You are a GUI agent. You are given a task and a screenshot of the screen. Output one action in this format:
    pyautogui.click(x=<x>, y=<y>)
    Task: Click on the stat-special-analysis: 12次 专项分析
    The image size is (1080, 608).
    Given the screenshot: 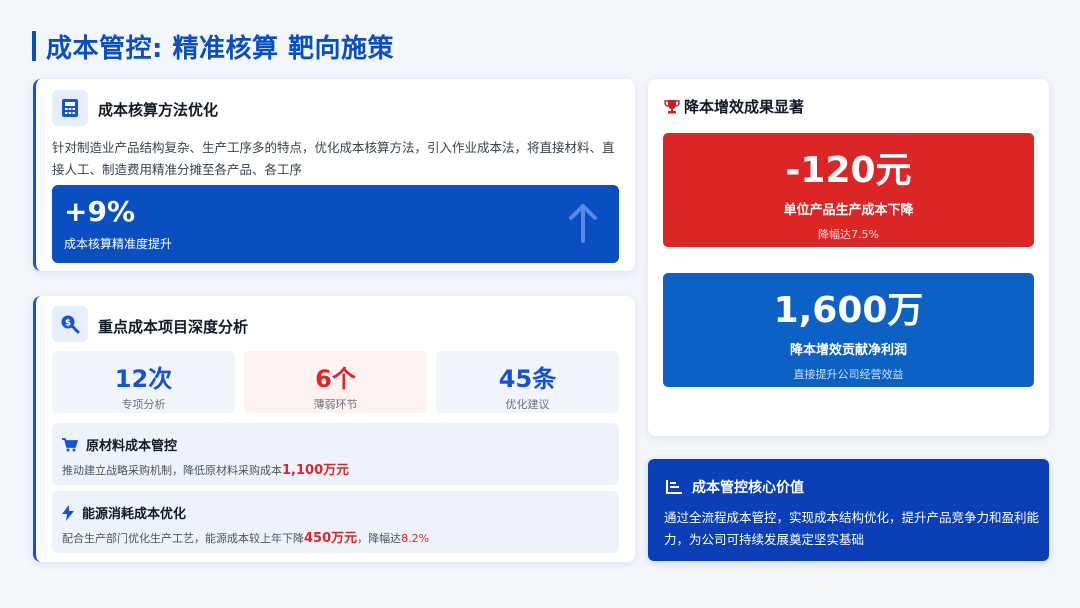 What is the action you would take?
    pyautogui.click(x=143, y=382)
    